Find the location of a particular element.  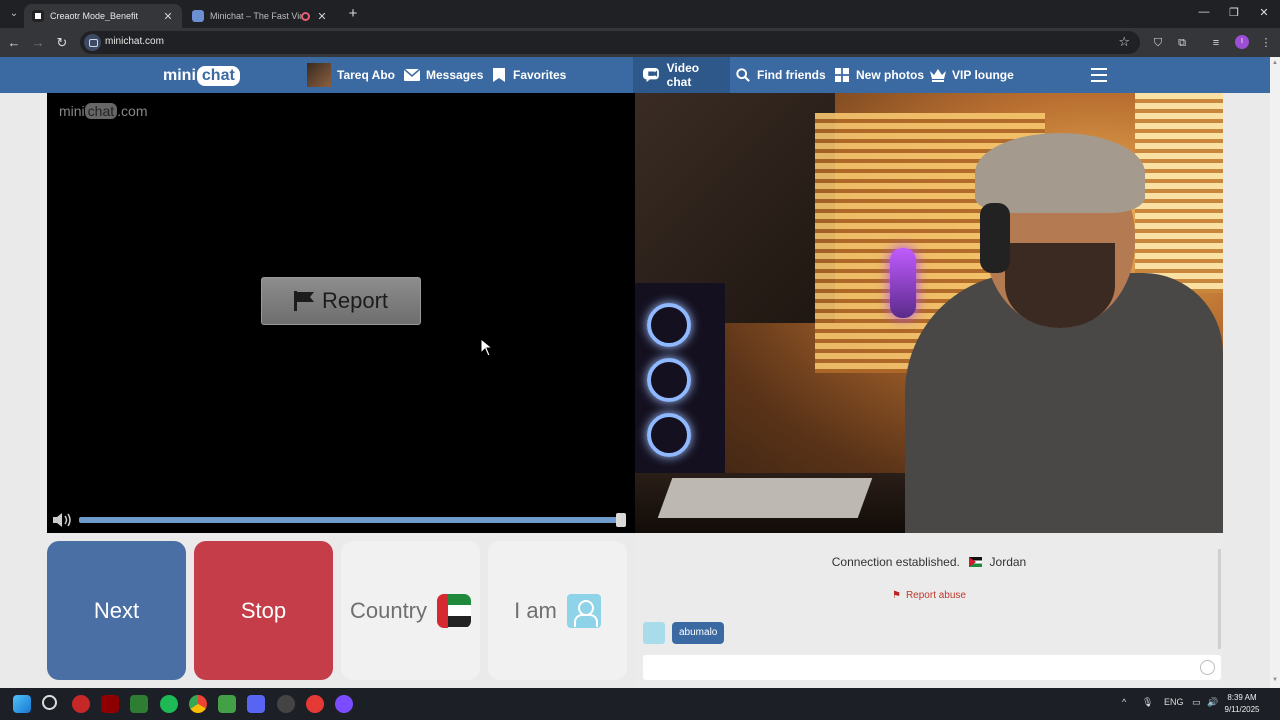

avatar is located at coordinates (319, 75).